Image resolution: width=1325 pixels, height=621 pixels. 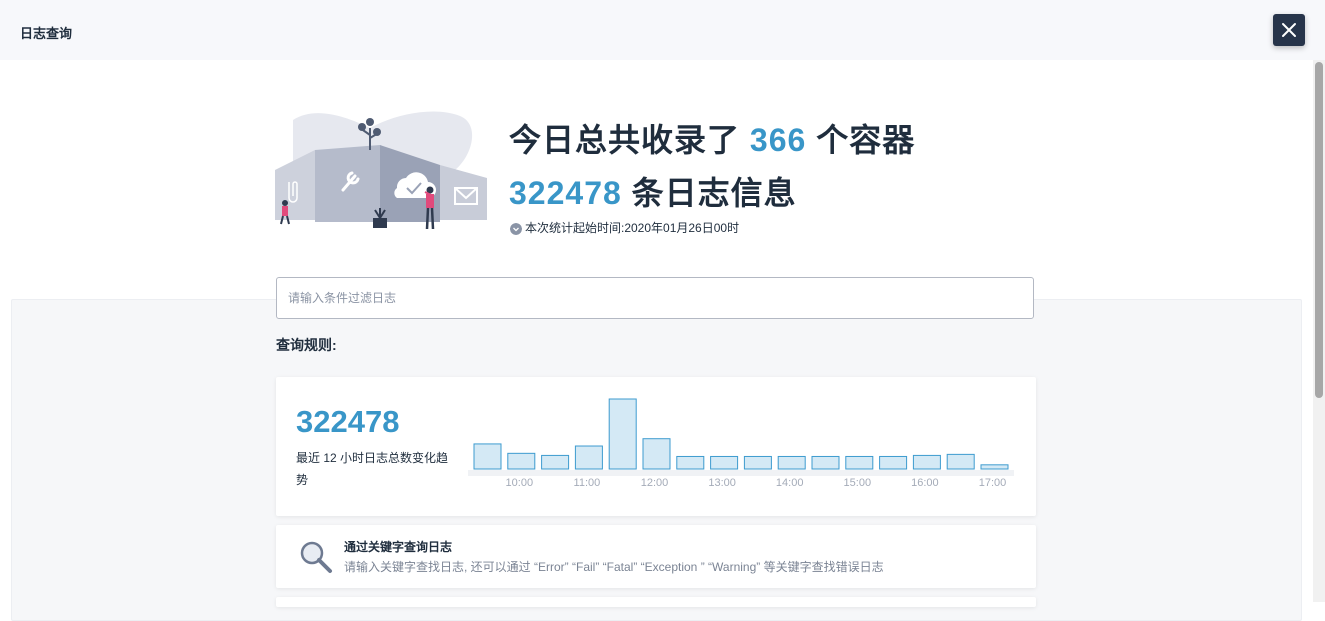 I want to click on chevron-down-circle-icon, so click(x=516, y=228).